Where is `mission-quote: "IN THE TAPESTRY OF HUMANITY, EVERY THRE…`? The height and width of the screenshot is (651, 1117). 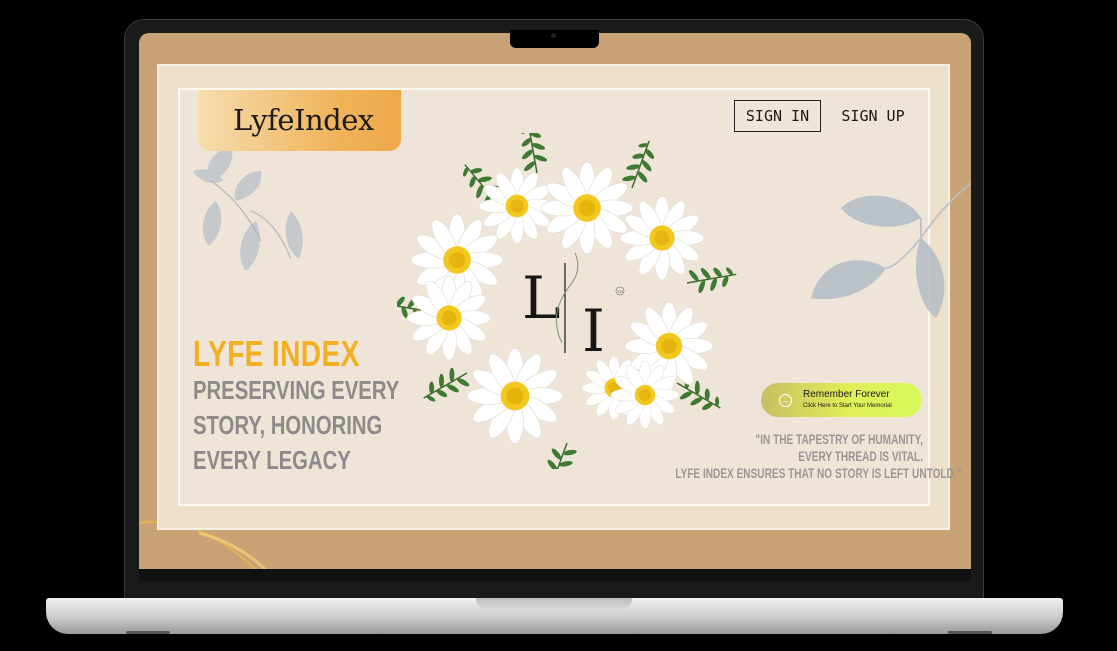
mission-quote: "IN THE TAPESTRY OF HUMANITY, EVERY THRE… is located at coordinates (770, 456).